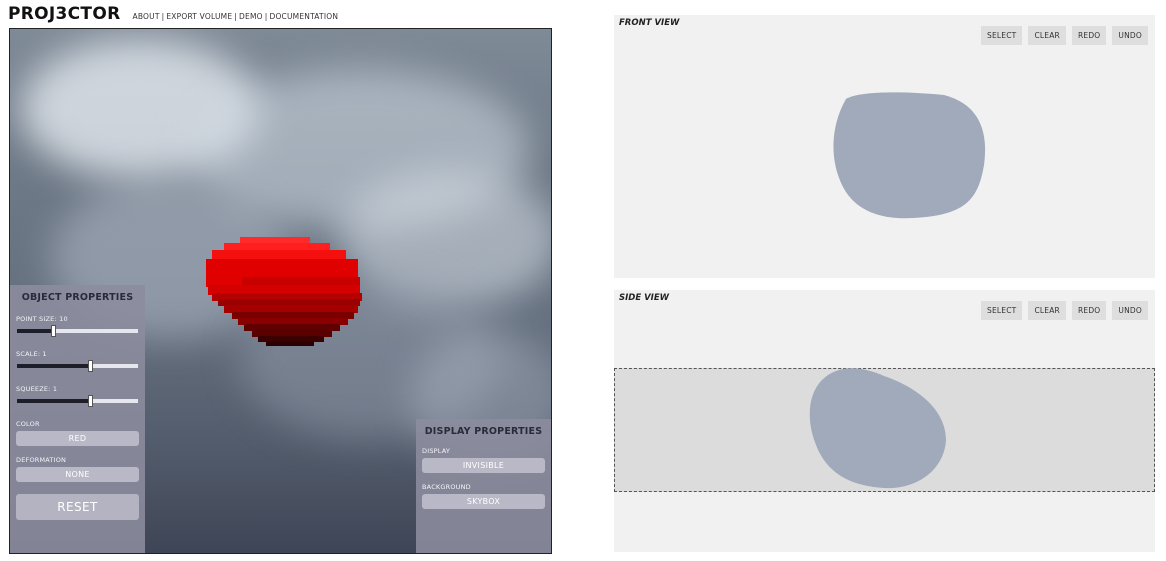 This screenshot has width=1166, height=561. Describe the element at coordinates (436, 451) in the screenshot. I see `display-label: DISPLAY` at that location.